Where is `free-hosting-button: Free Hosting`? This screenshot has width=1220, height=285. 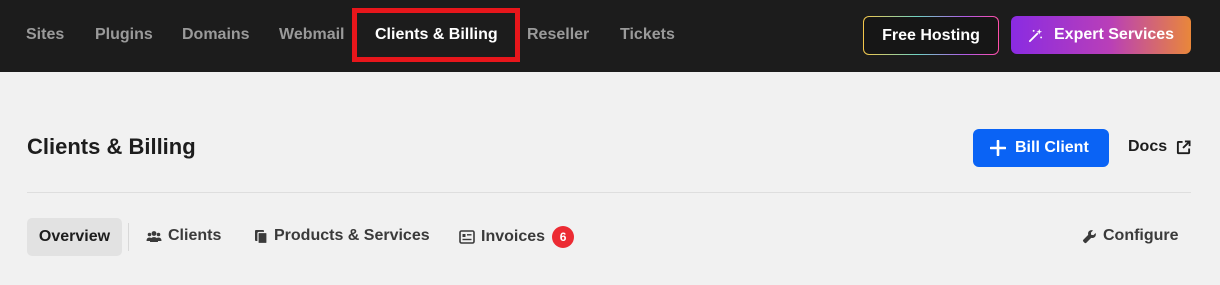
free-hosting-button: Free Hosting is located at coordinates (931, 35).